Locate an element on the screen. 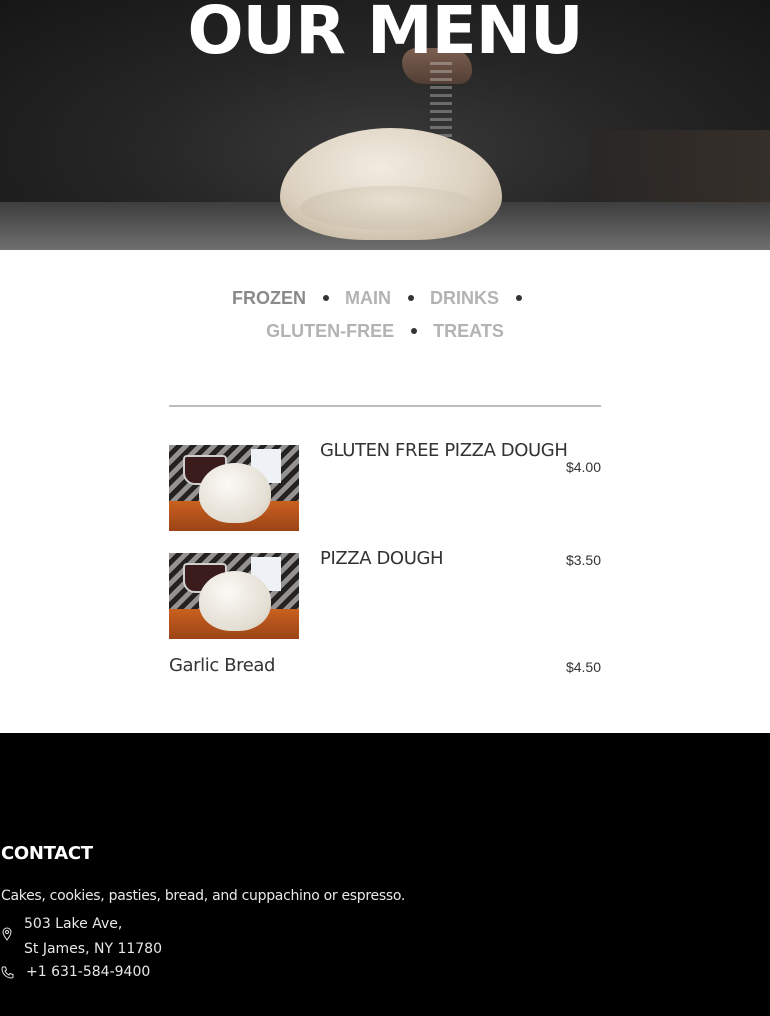  tab-frozen: FROZEN is located at coordinates (269, 298).